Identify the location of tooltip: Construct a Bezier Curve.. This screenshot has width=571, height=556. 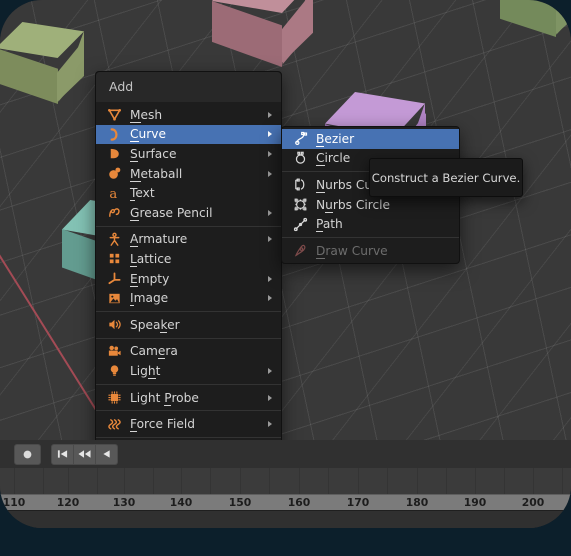
(446, 177).